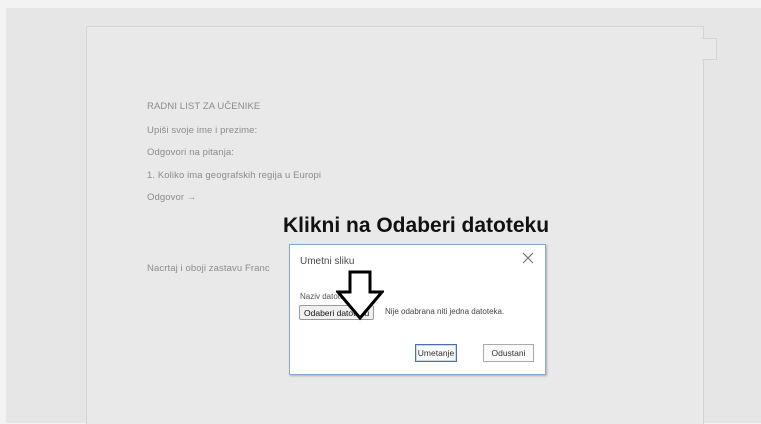  What do you see at coordinates (204, 106) in the screenshot?
I see `worksheet-title: RADNI LIST ZA UČENIKE` at bounding box center [204, 106].